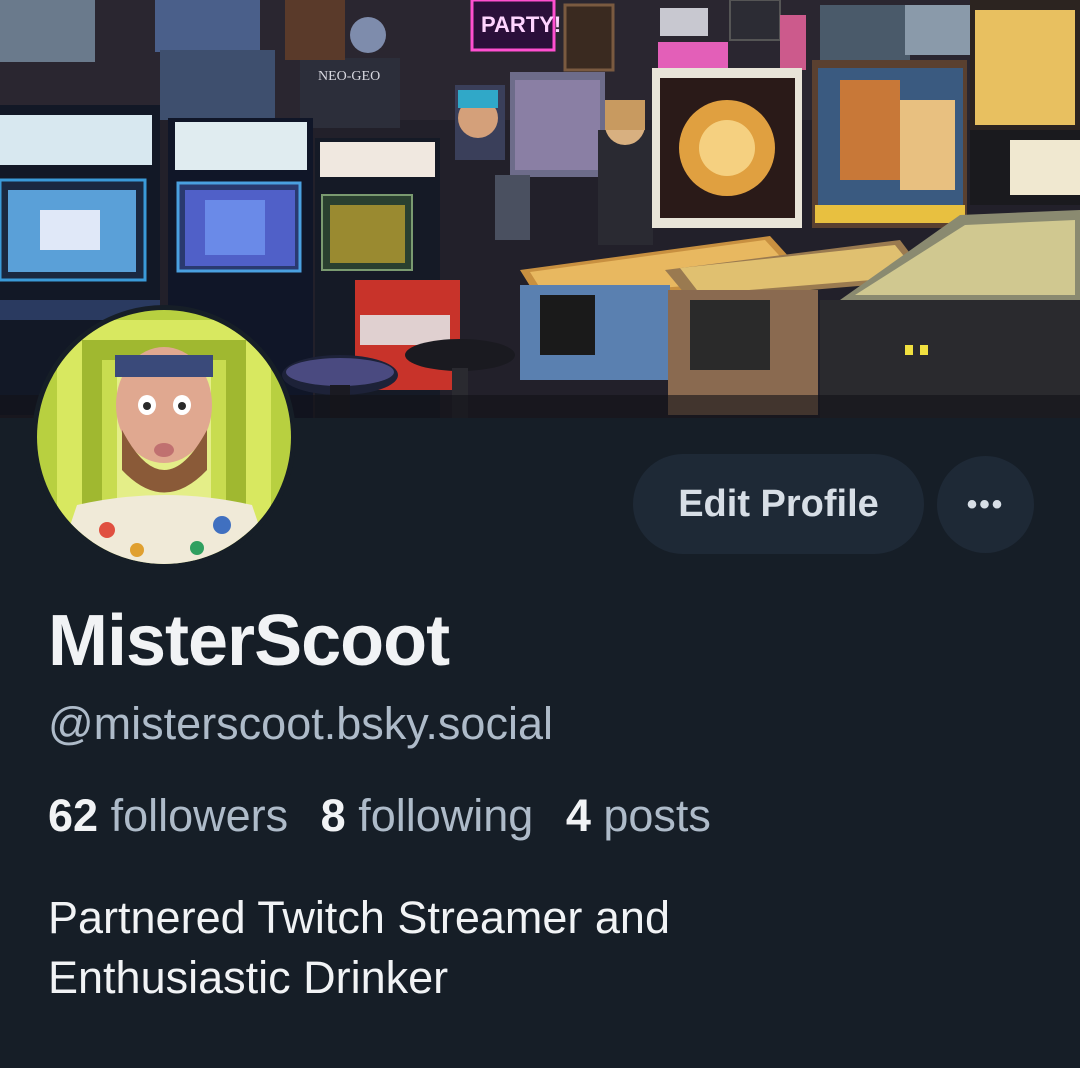  I want to click on followers-count: 62, so click(73, 815).